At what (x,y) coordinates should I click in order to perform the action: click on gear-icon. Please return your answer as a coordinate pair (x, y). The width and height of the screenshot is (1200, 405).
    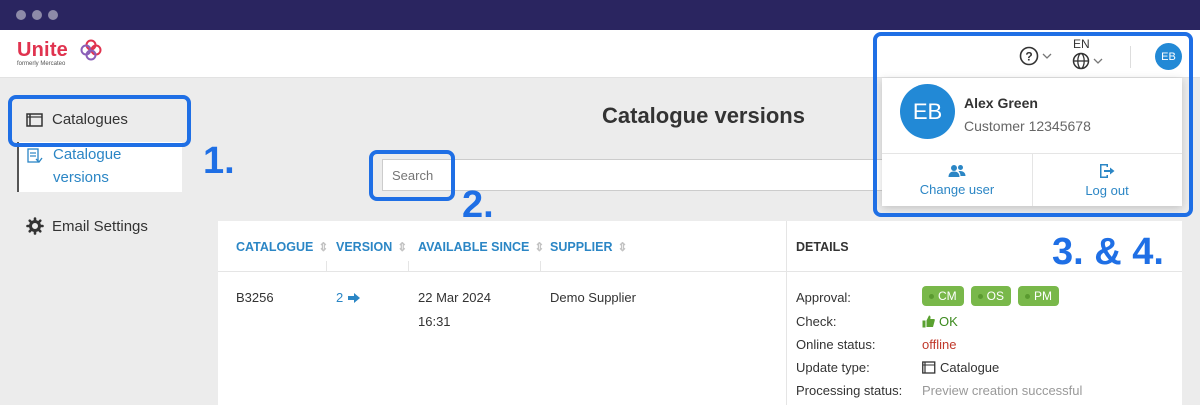
    Looking at the image, I should click on (35, 226).